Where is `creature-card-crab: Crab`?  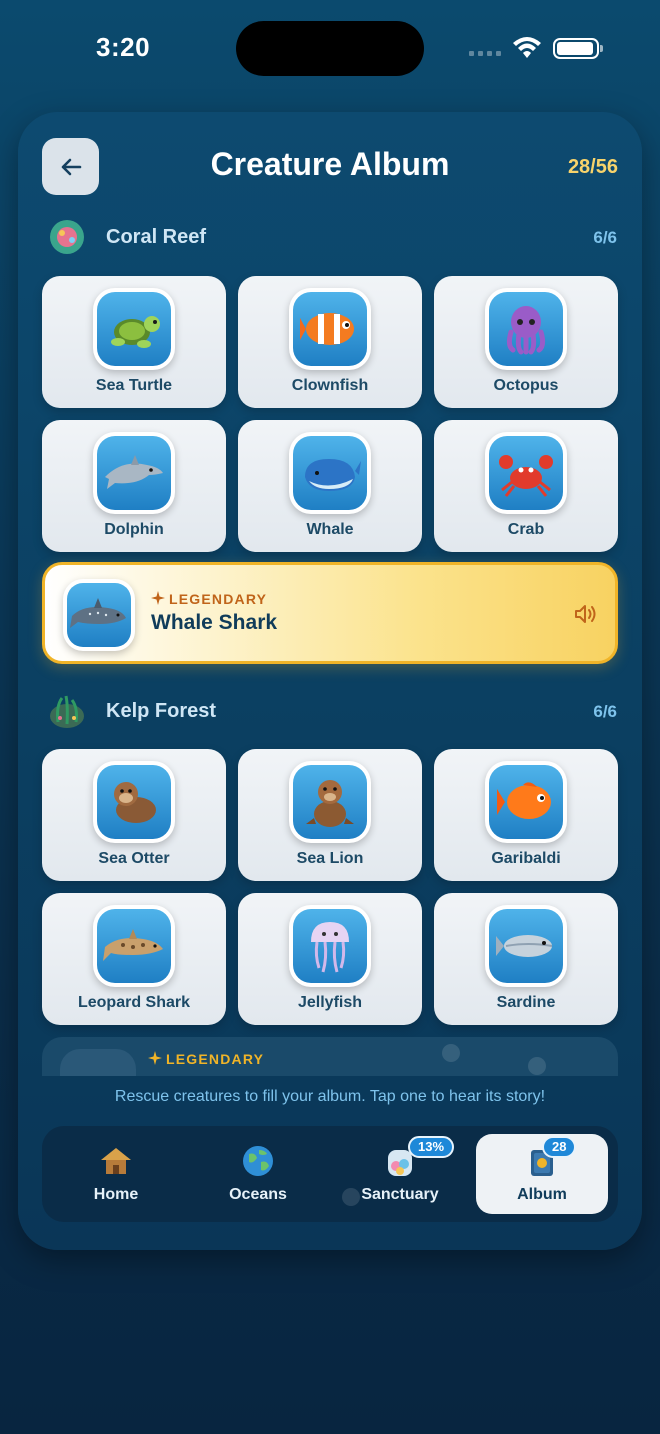
creature-card-crab: Crab is located at coordinates (526, 486).